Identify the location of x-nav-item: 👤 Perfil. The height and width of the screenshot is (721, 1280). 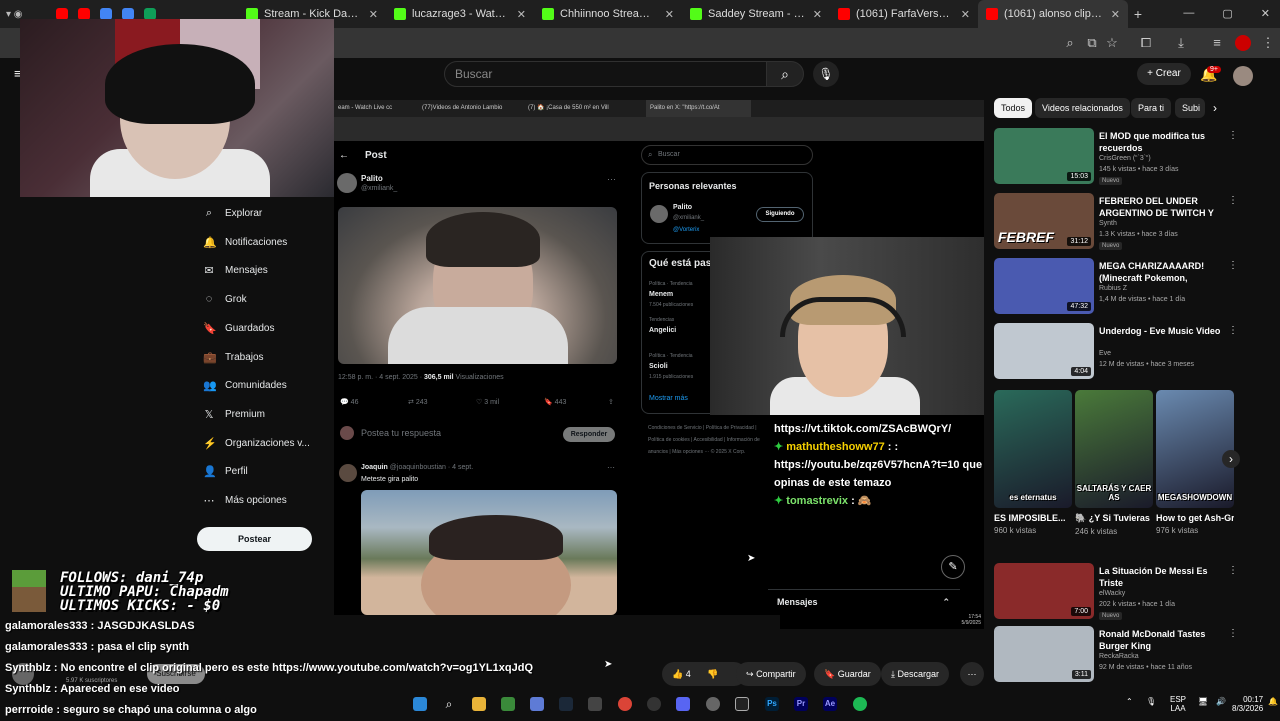
(225, 471).